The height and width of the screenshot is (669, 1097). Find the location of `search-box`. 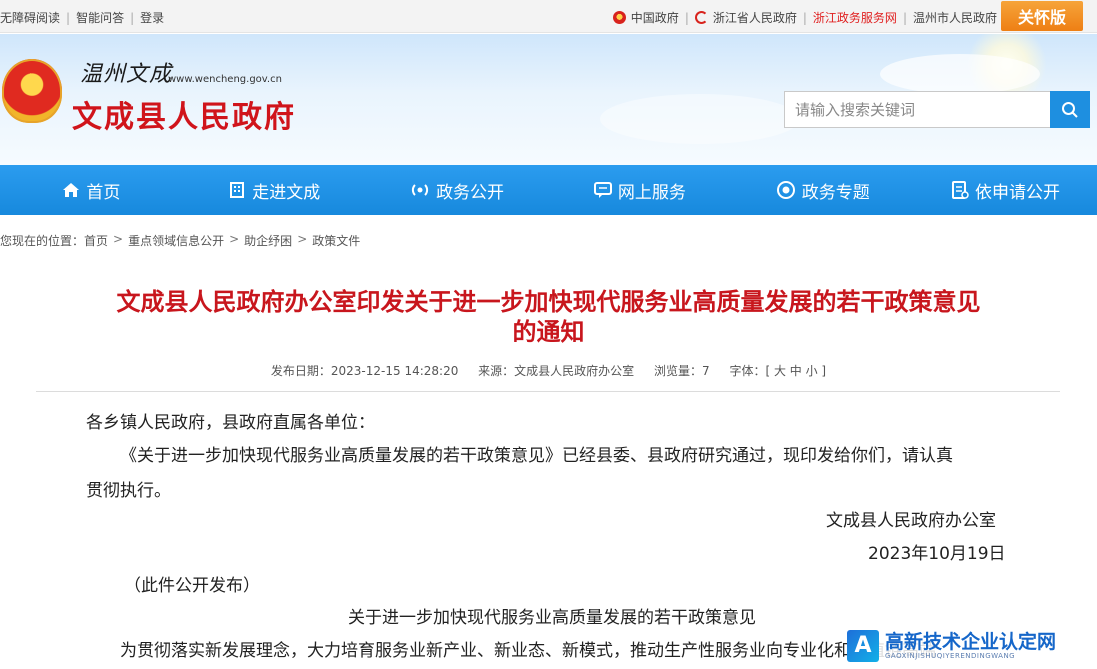

search-box is located at coordinates (937, 109).